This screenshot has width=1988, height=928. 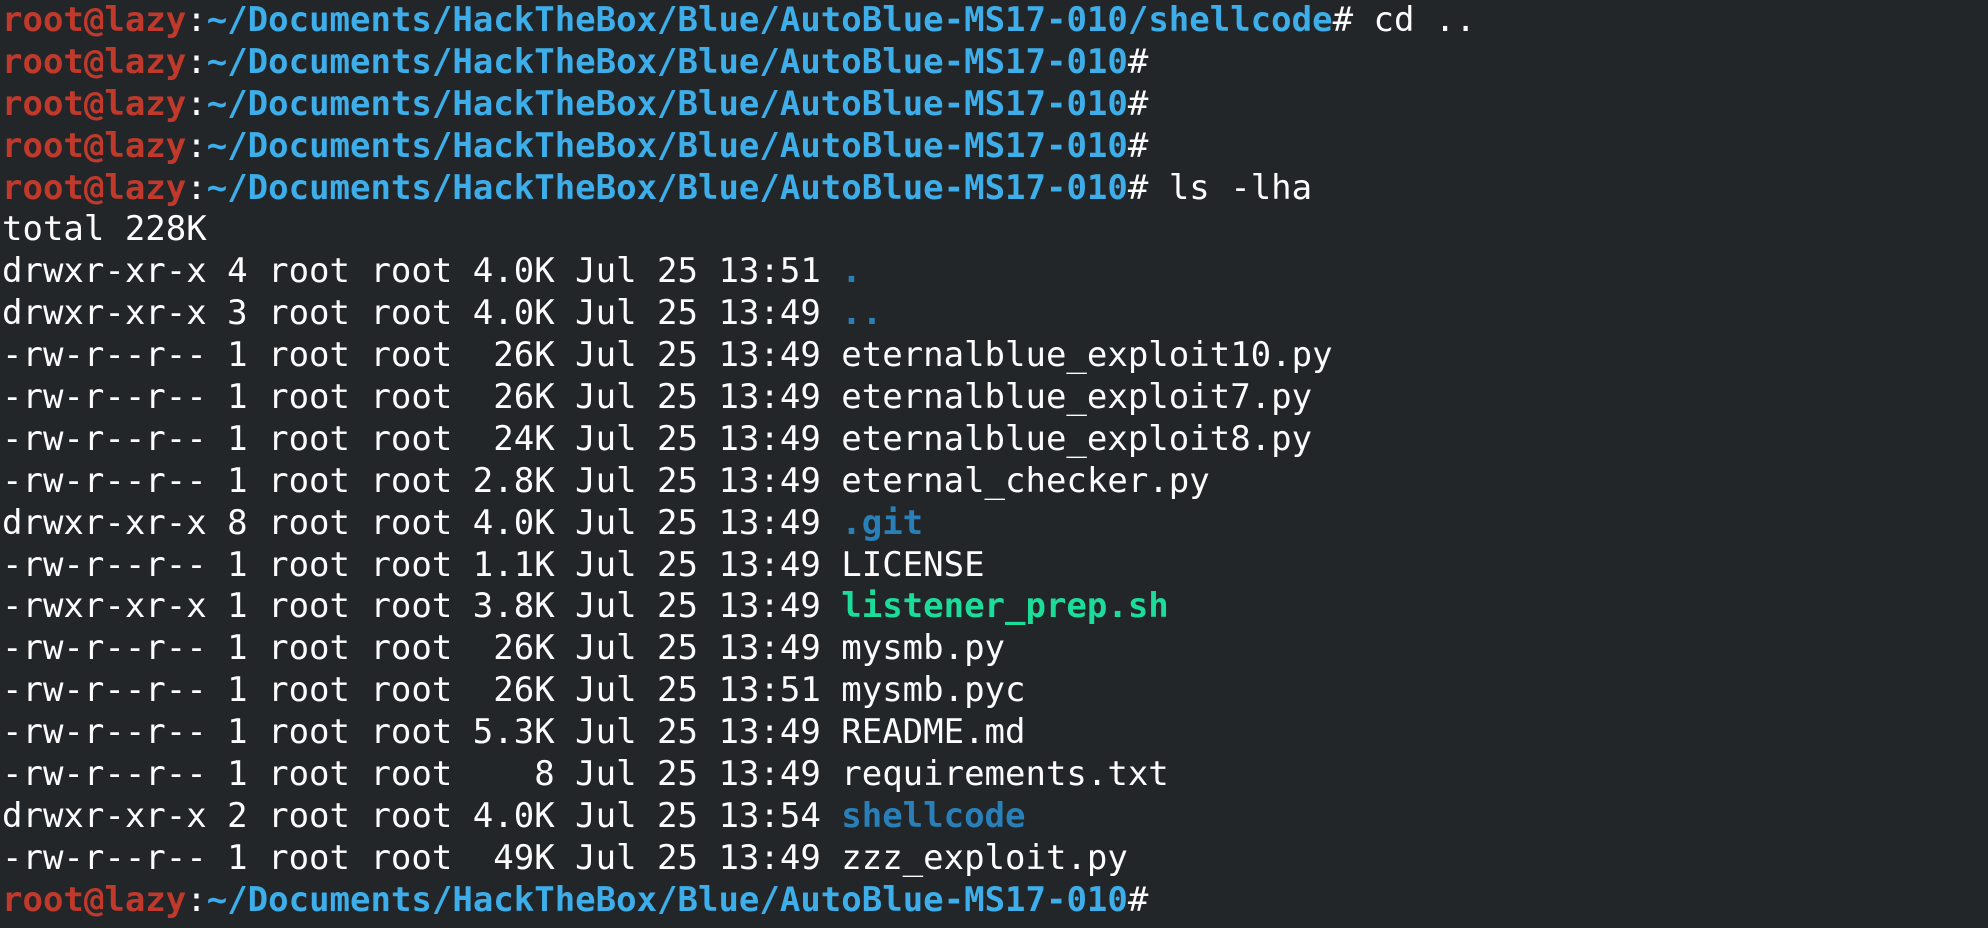 What do you see at coordinates (862, 313) in the screenshot?
I see `entry-name: ..` at bounding box center [862, 313].